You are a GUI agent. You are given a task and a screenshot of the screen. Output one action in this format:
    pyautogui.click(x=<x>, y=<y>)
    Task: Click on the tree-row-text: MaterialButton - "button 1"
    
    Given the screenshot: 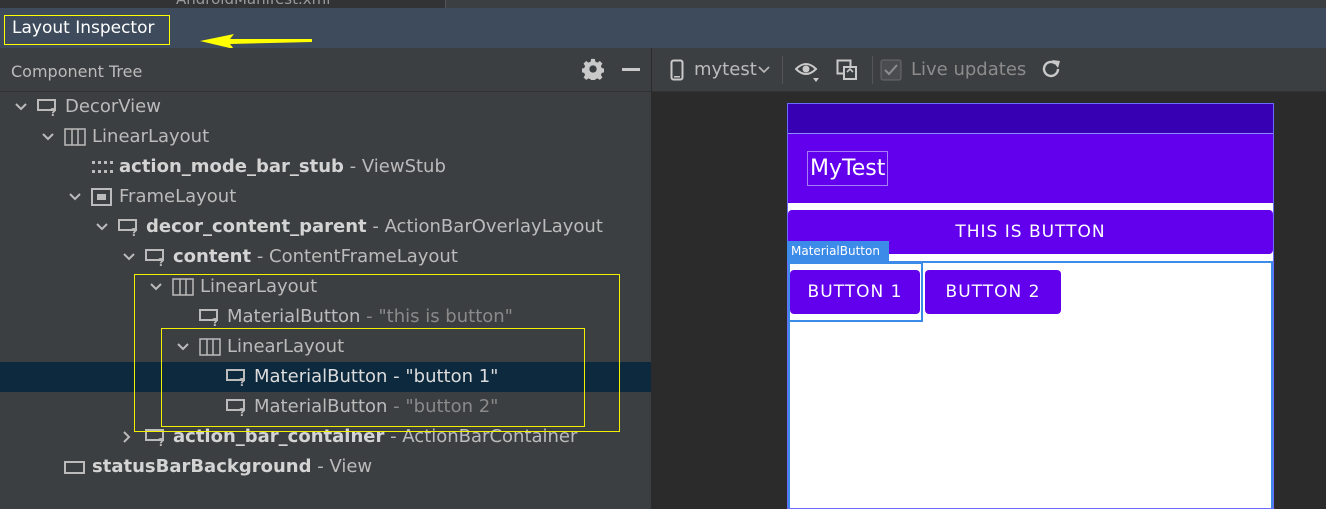 What is the action you would take?
    pyautogui.click(x=376, y=377)
    